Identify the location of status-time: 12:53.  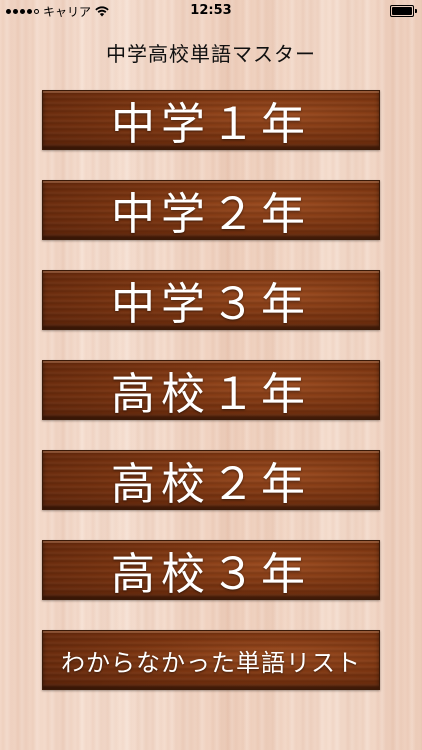
(211, 10).